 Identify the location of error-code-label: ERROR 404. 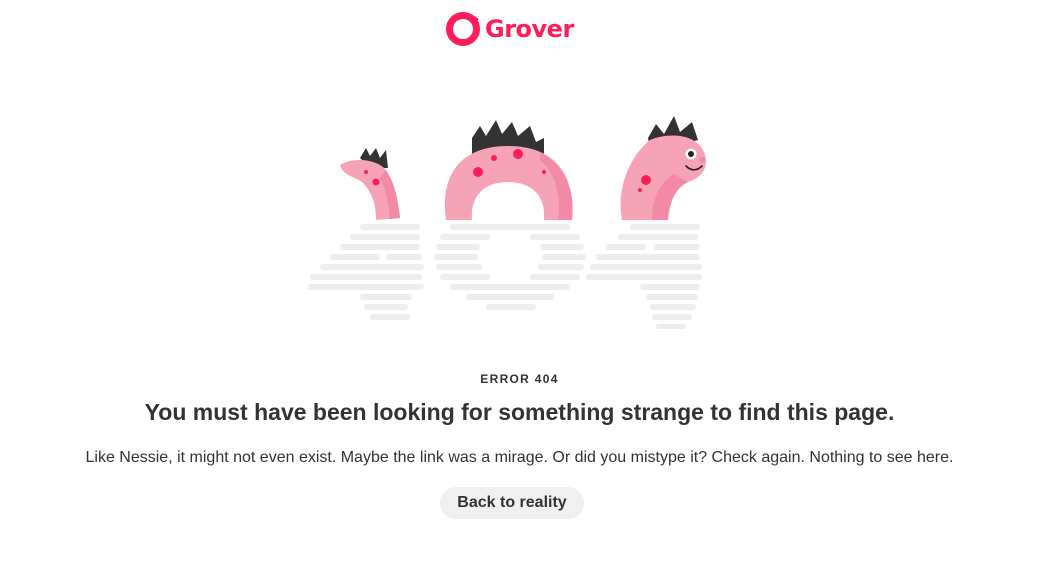
(519, 379).